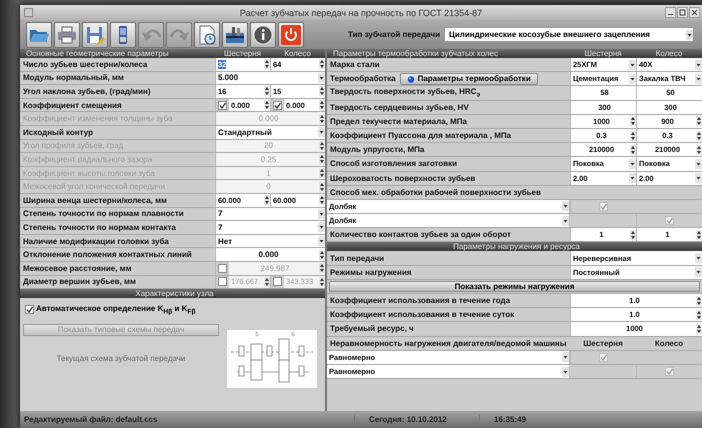 The height and width of the screenshot is (428, 702). Describe the element at coordinates (357, 258) in the screenshot. I see `field-label: Тип передачи` at that location.